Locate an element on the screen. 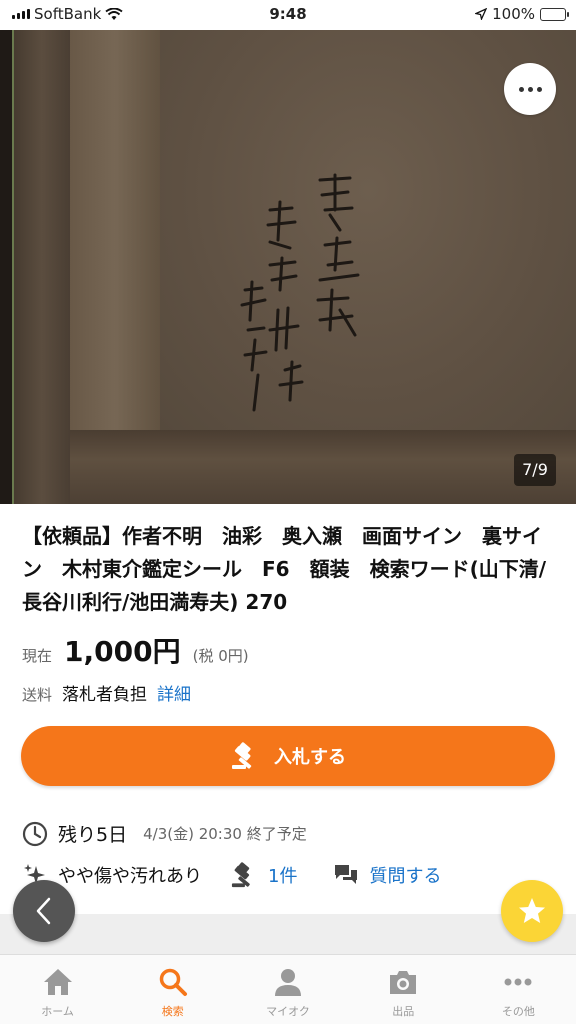 This screenshot has width=576, height=1024. location-icon is located at coordinates (481, 14).